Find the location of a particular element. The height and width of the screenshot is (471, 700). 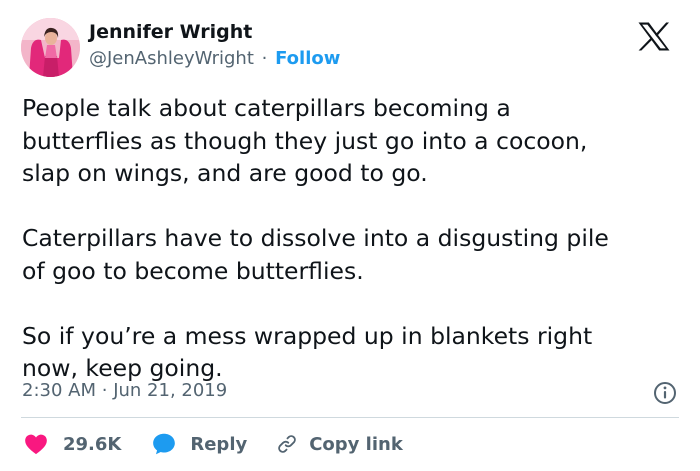

author-handle-line: @JenAshleyWright · Follow is located at coordinates (214, 58).